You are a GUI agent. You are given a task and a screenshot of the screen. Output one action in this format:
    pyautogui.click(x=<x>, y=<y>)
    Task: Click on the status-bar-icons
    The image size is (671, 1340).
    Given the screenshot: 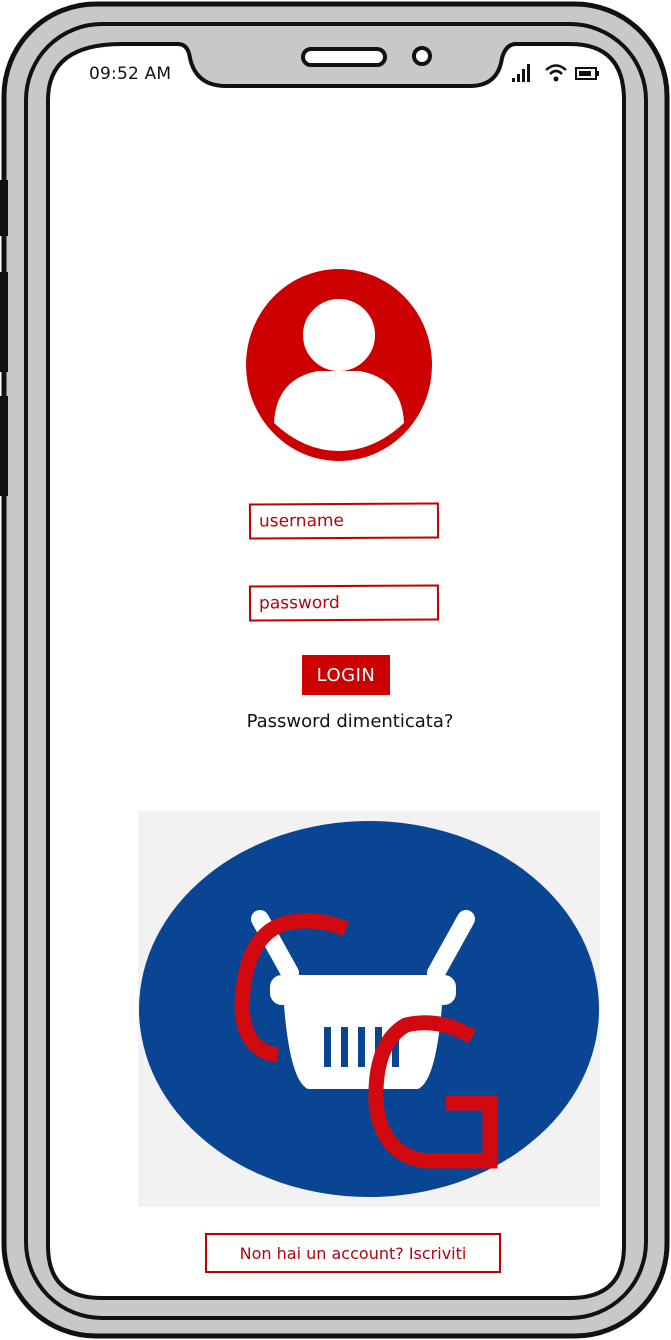 What is the action you would take?
    pyautogui.click(x=555, y=73)
    